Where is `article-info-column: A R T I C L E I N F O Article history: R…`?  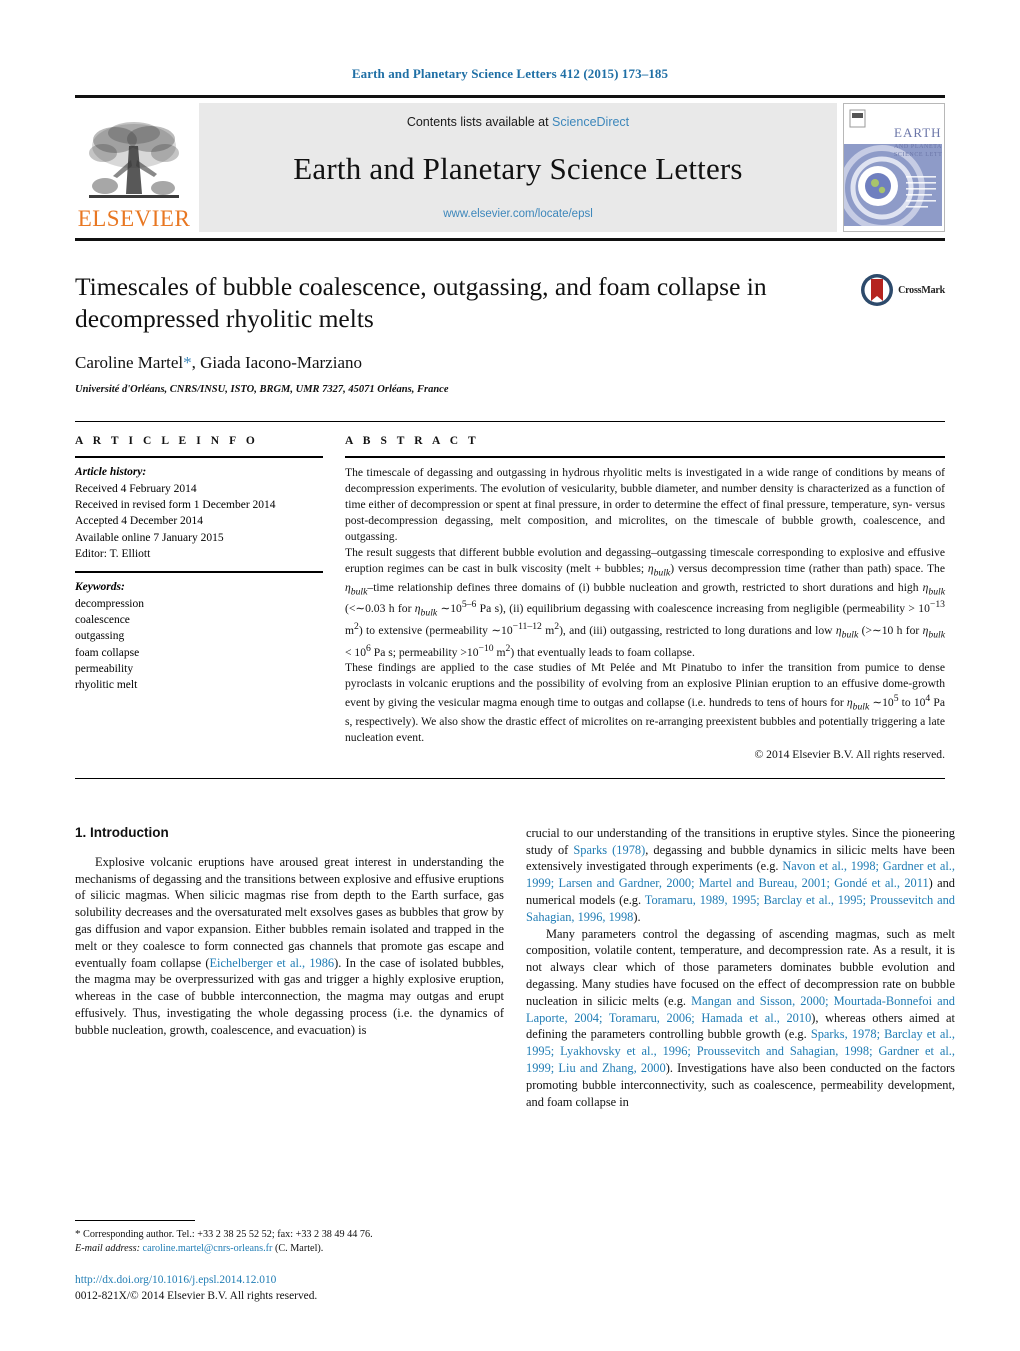
article-info-column: A R T I C L E I N F O Article history: R… is located at coordinates (199, 592).